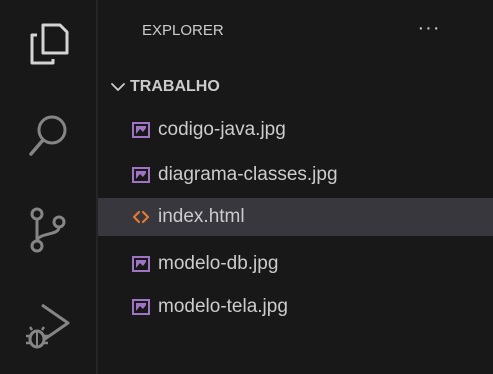  I want to click on source-control-icon, so click(48, 230).